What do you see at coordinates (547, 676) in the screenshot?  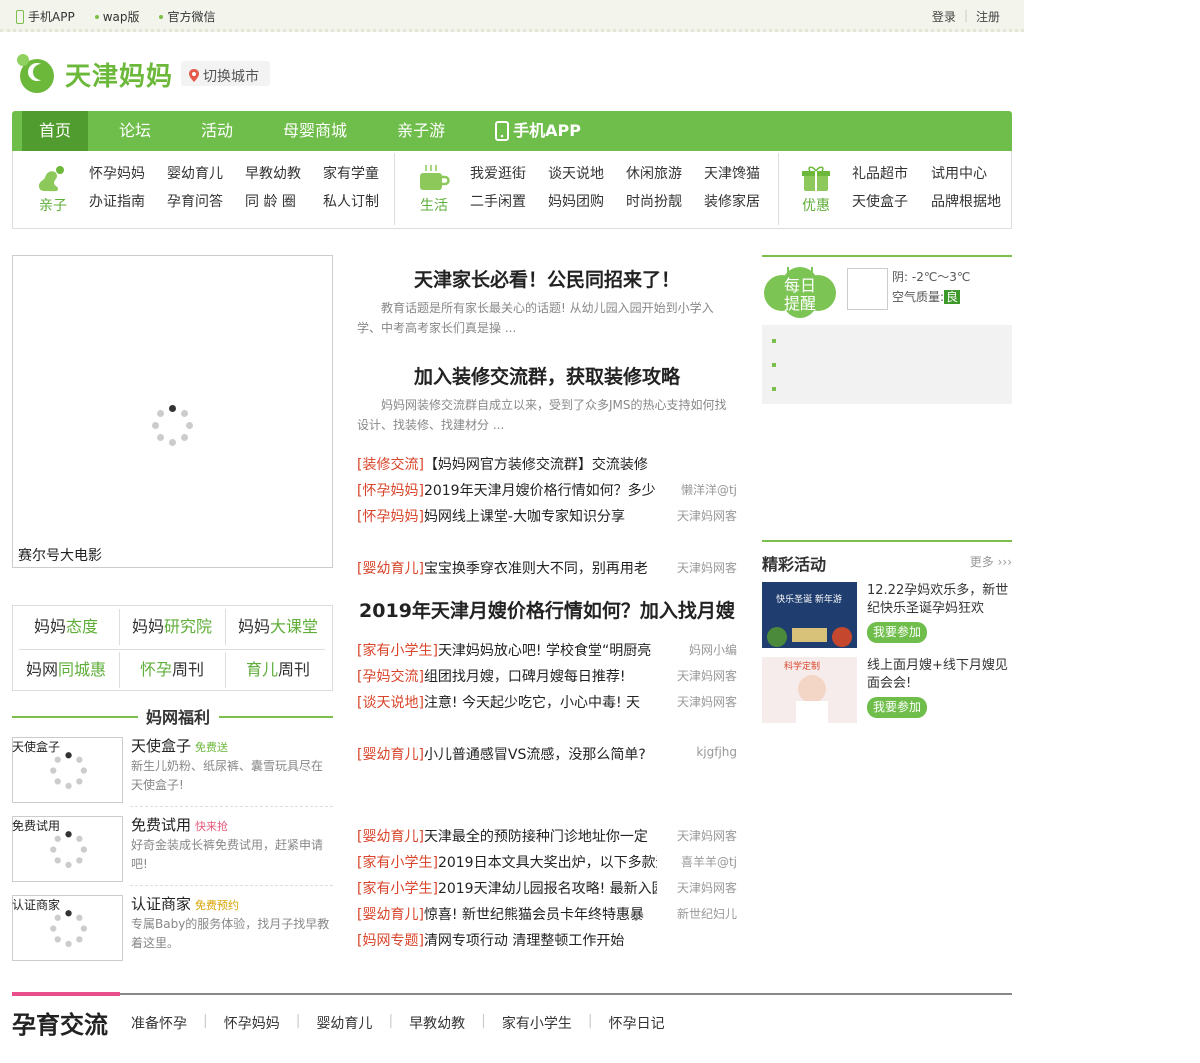 I see `list-item: [孕妈交流]组团找月嫂，口碑月嫂每日推荐! 天津妈网客` at bounding box center [547, 676].